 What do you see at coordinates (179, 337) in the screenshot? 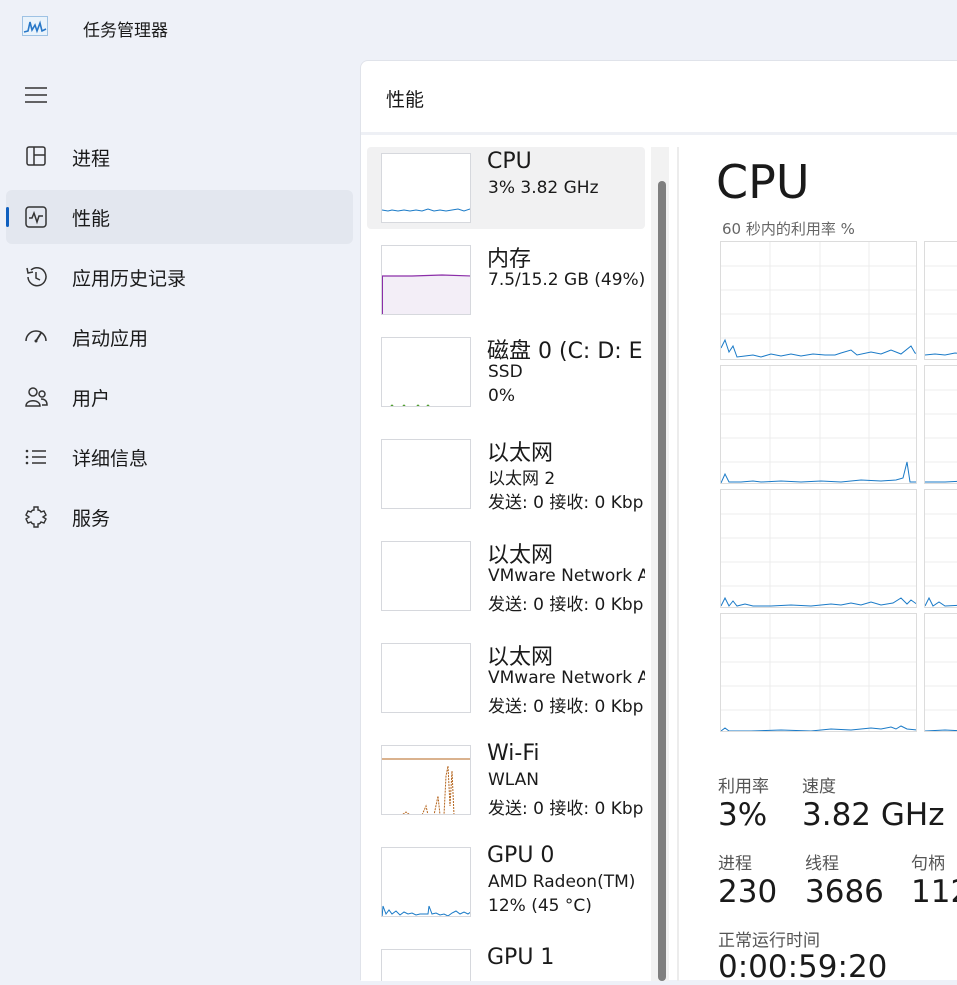
I see `nav-item-startup-apps: 启动应用` at bounding box center [179, 337].